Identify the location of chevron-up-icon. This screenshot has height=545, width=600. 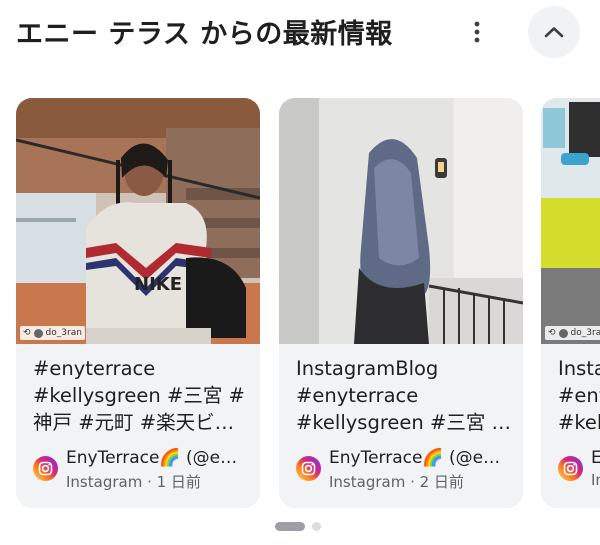
(554, 32).